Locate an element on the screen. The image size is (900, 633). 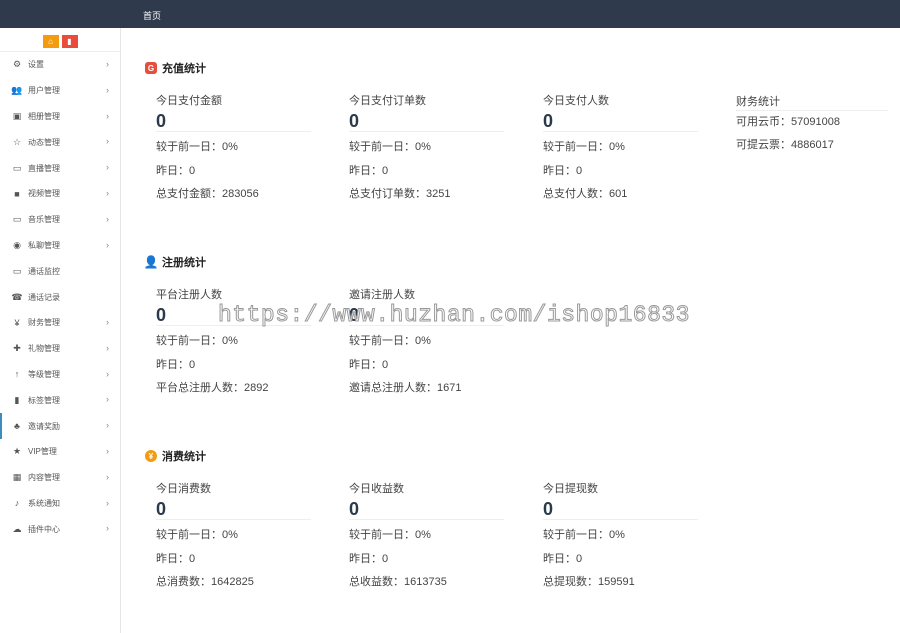
stat-label: 今日消费数 is located at coordinates (183, 489).